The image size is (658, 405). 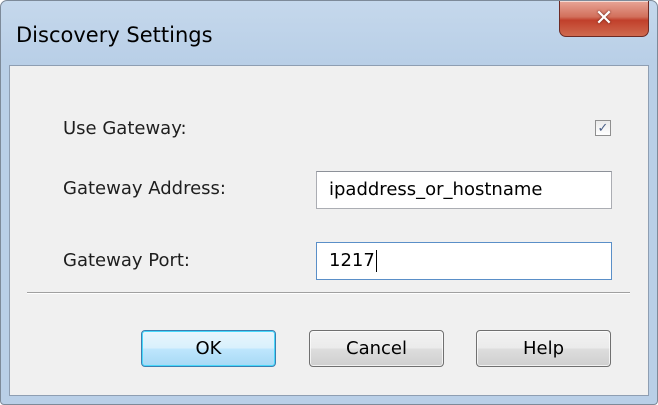 What do you see at coordinates (208, 348) in the screenshot?
I see `ok-button: OK` at bounding box center [208, 348].